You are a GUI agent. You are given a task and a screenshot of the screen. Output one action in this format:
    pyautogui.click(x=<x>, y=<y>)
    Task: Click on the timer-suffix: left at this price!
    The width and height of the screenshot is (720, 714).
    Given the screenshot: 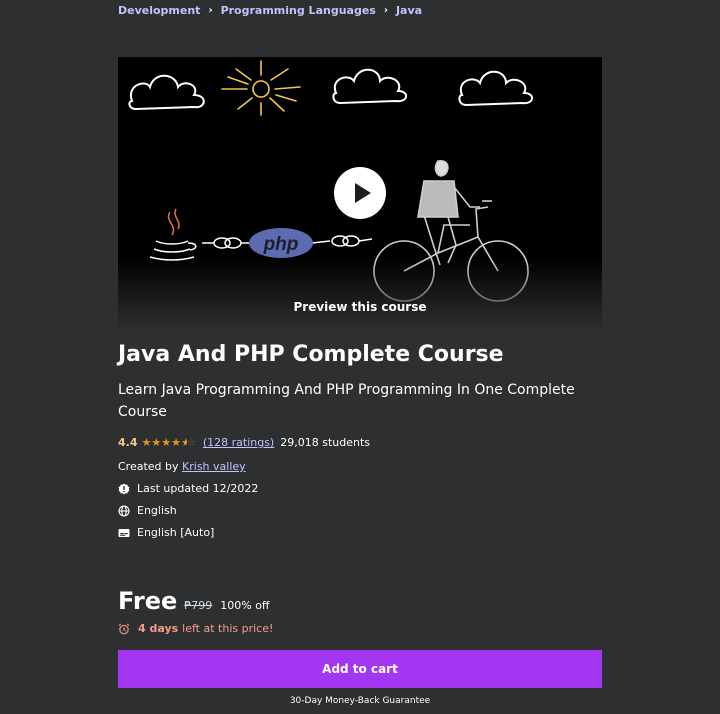 What is the action you would take?
    pyautogui.click(x=228, y=628)
    